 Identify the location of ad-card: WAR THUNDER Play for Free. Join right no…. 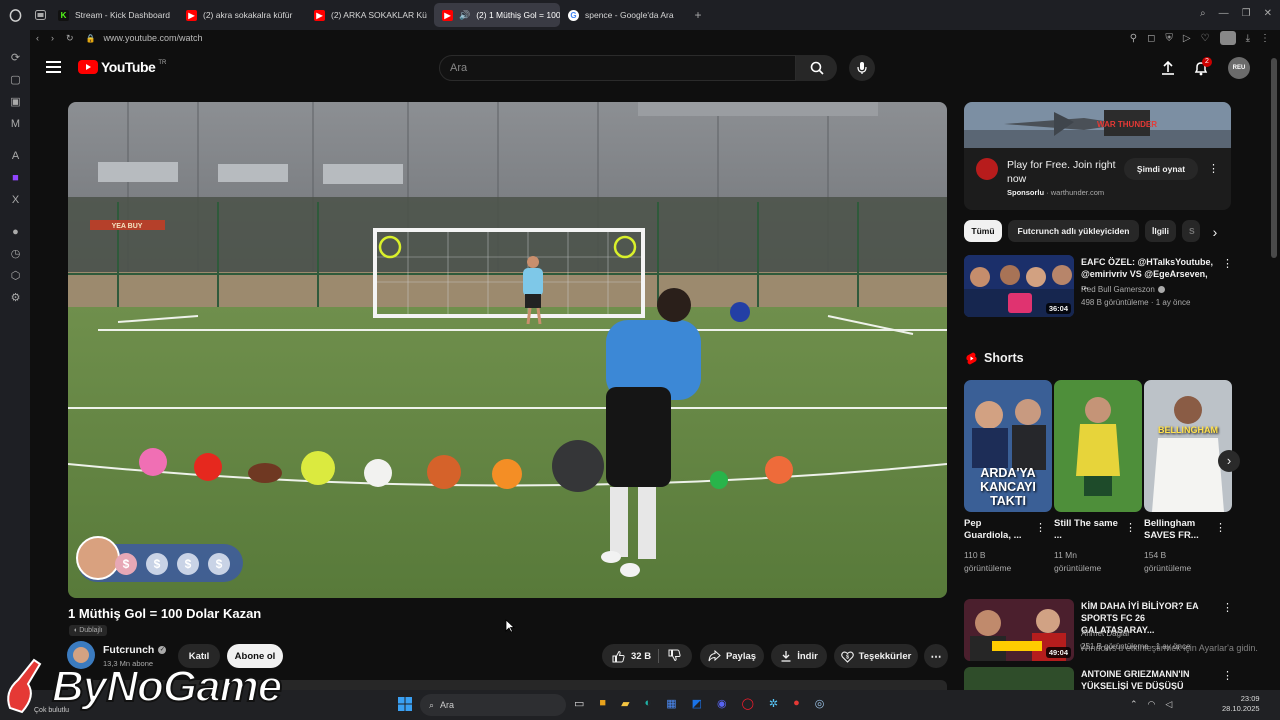
(1097, 156).